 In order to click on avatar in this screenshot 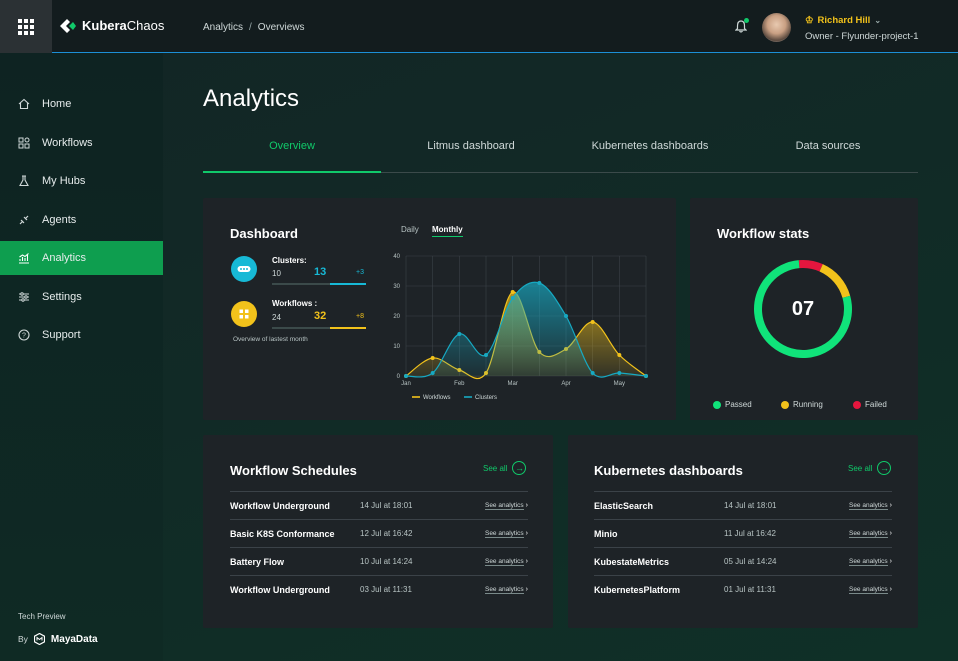, I will do `click(776, 27)`.